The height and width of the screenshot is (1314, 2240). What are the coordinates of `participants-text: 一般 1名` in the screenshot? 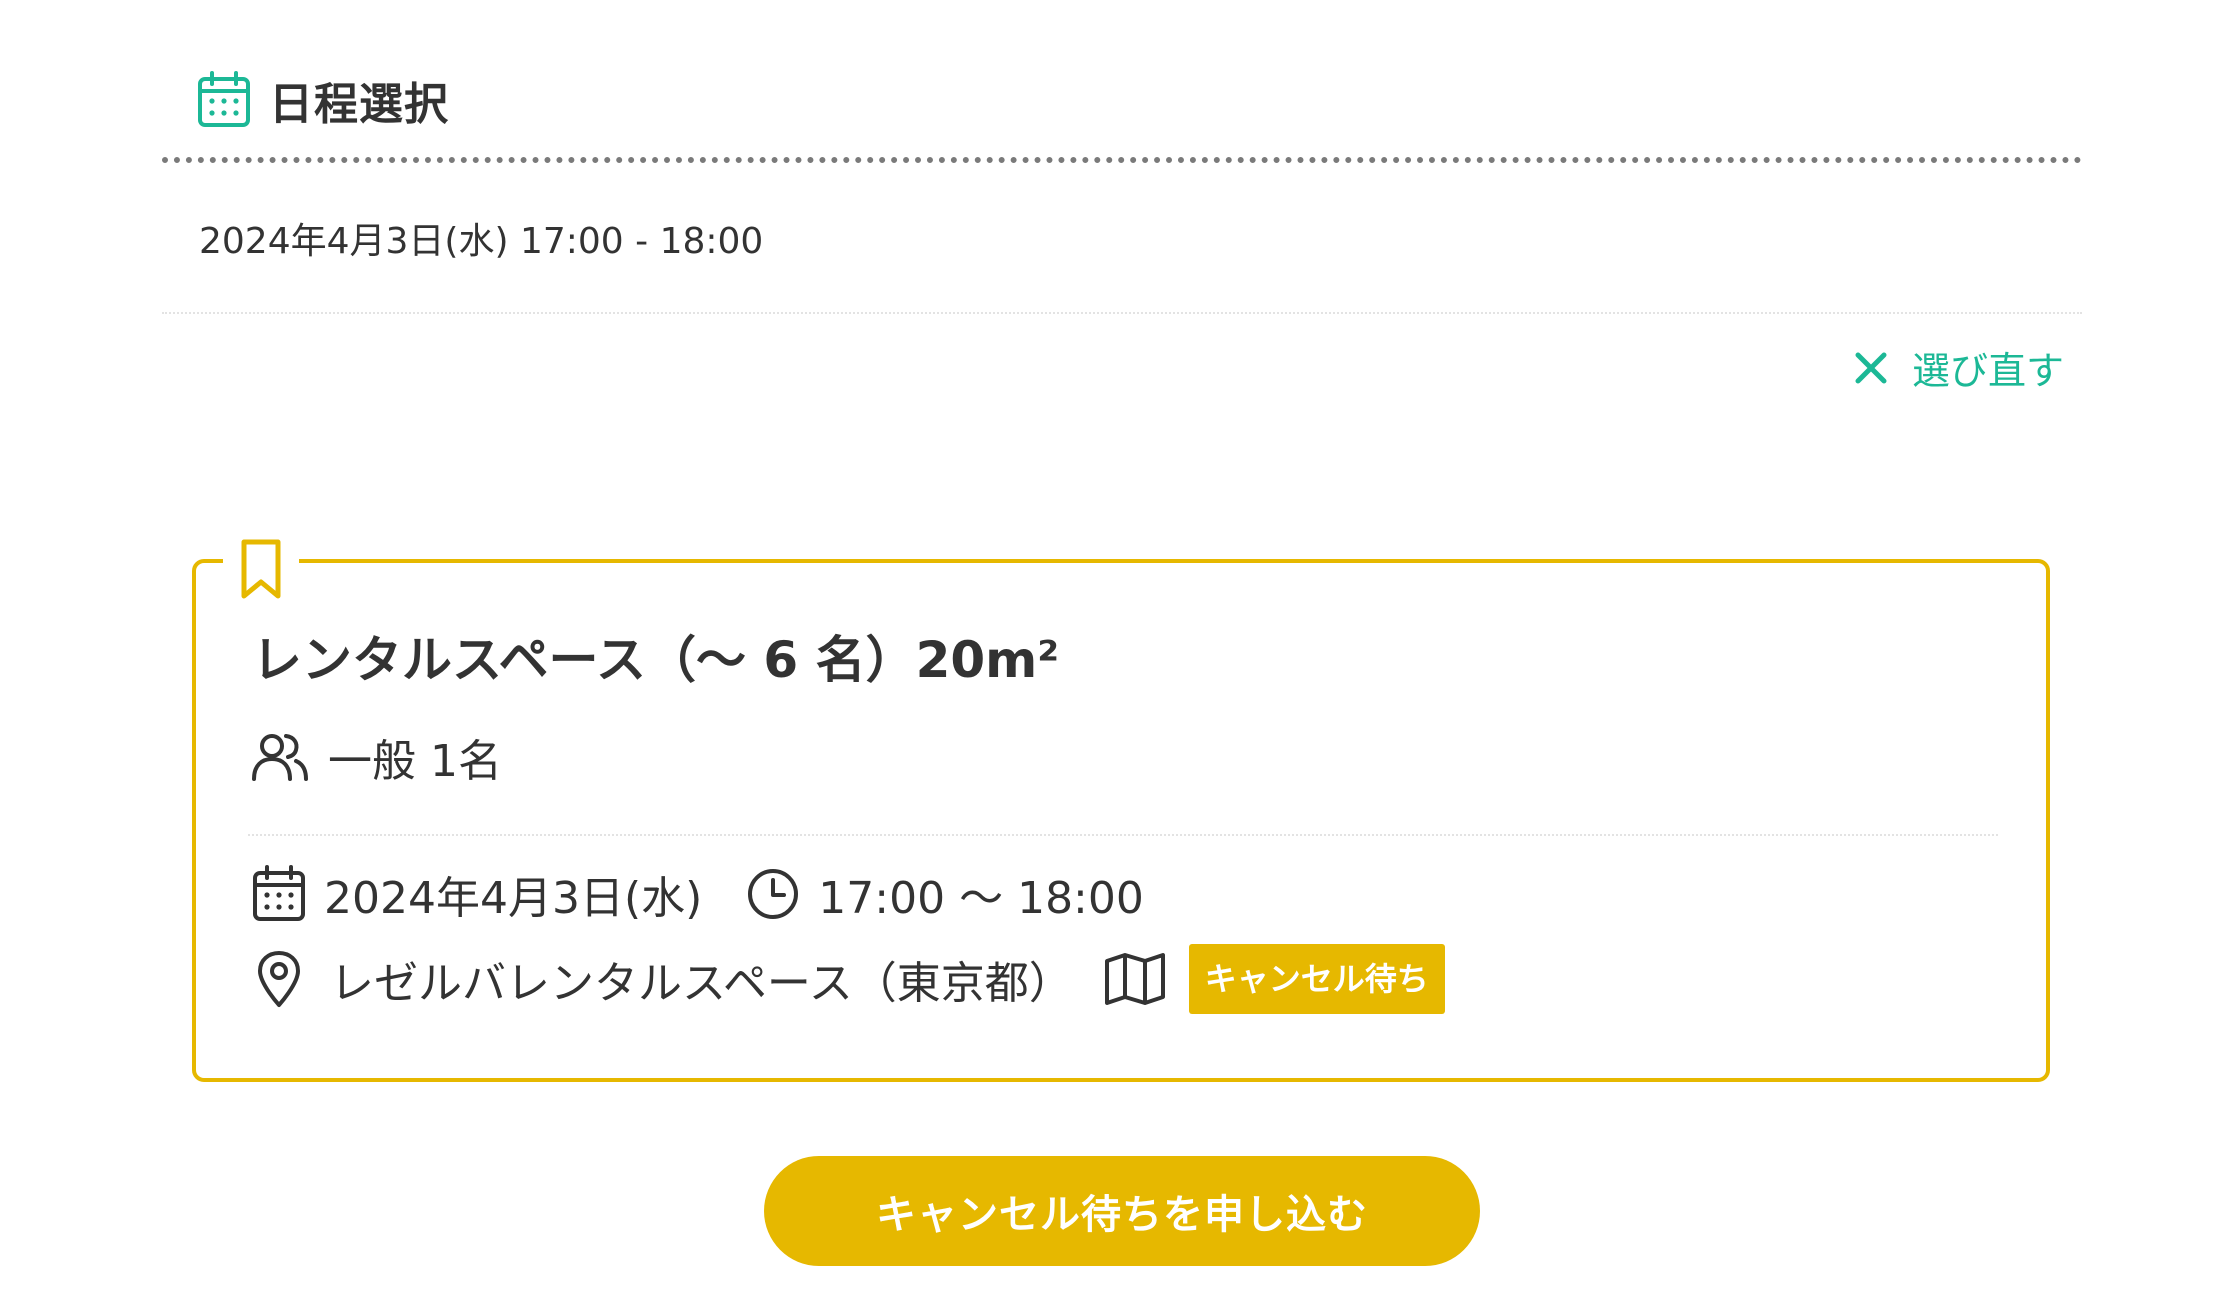 It's located at (415, 761).